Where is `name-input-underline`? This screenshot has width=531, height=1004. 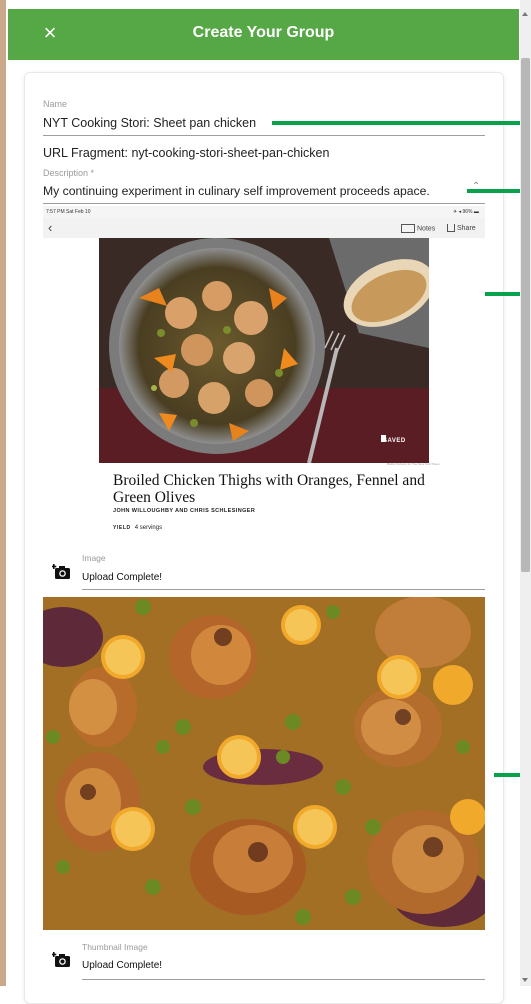 name-input-underline is located at coordinates (264, 135).